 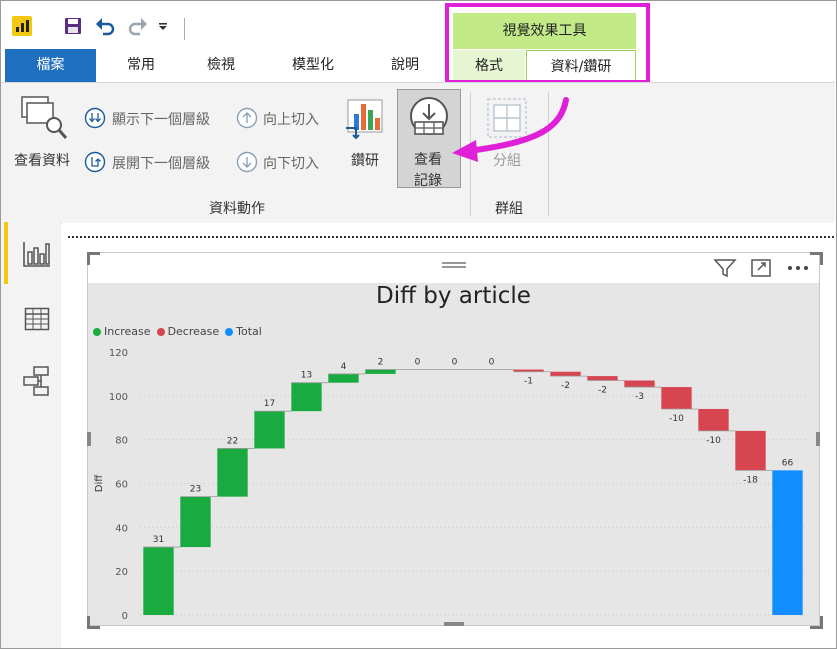 What do you see at coordinates (454, 264) in the screenshot?
I see `drag-handle-icon` at bounding box center [454, 264].